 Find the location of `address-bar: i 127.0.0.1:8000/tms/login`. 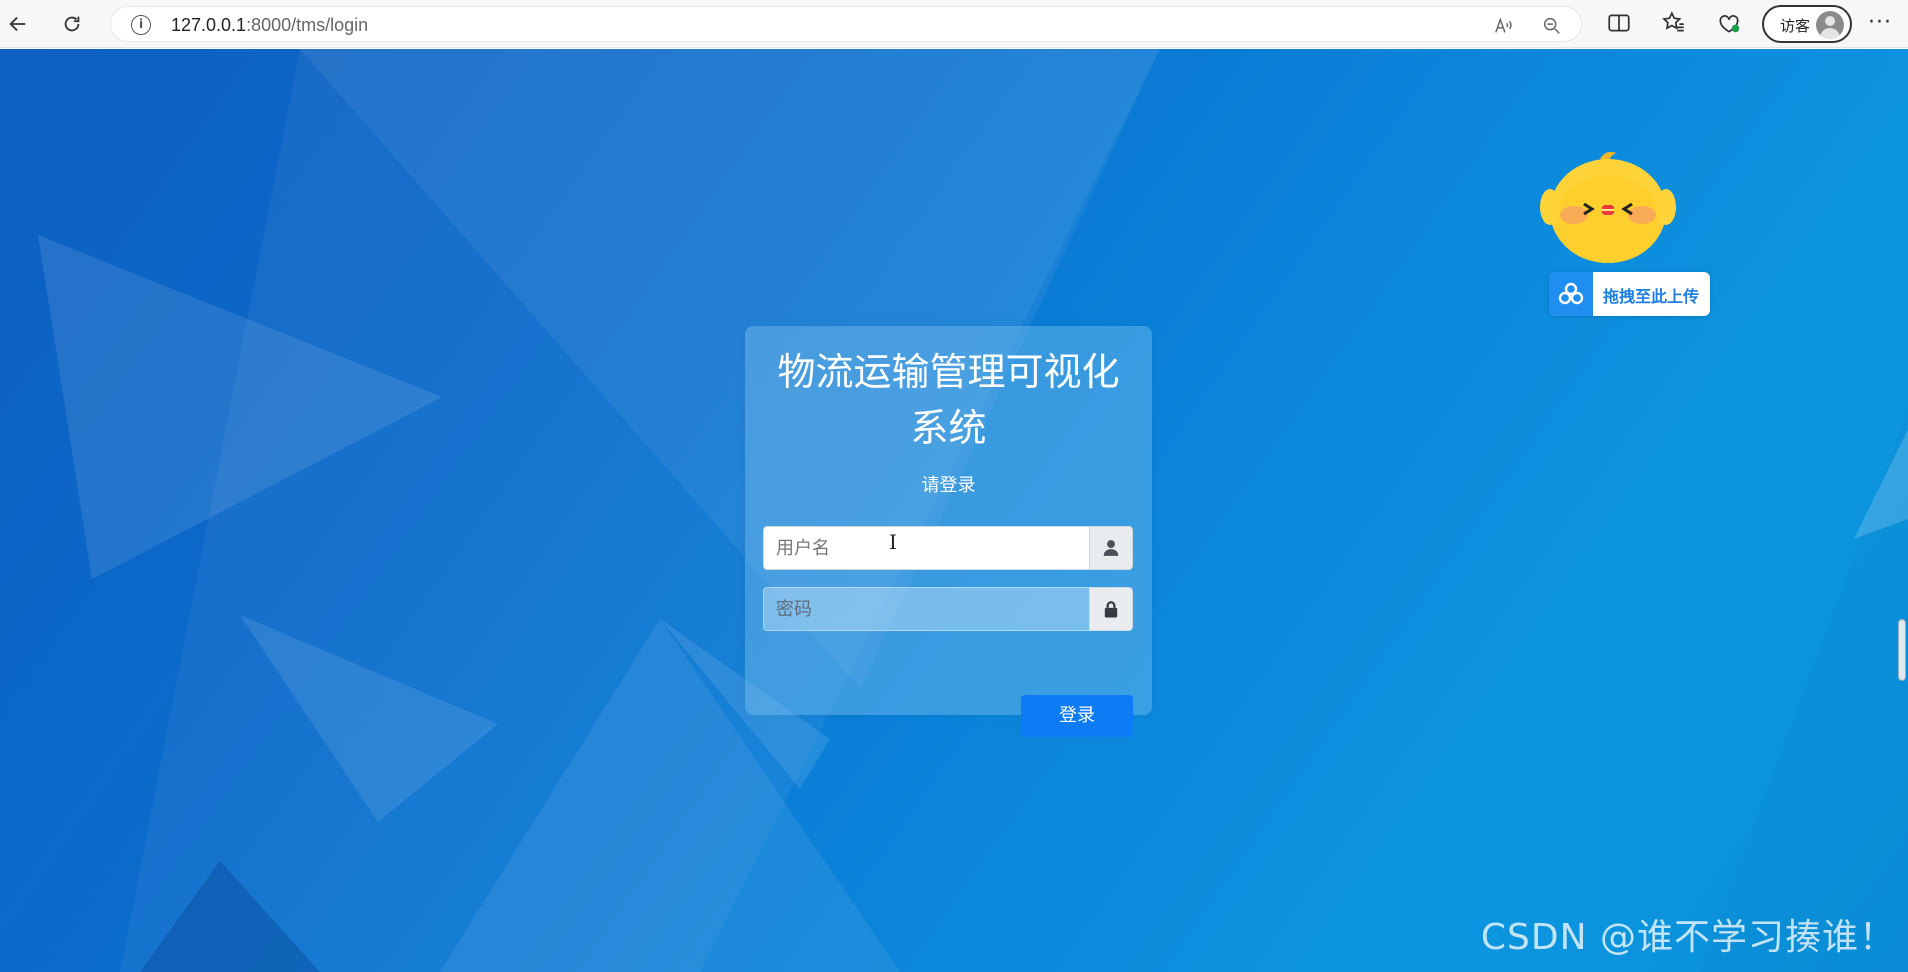

address-bar: i 127.0.0.1:8000/tms/login is located at coordinates (846, 24).